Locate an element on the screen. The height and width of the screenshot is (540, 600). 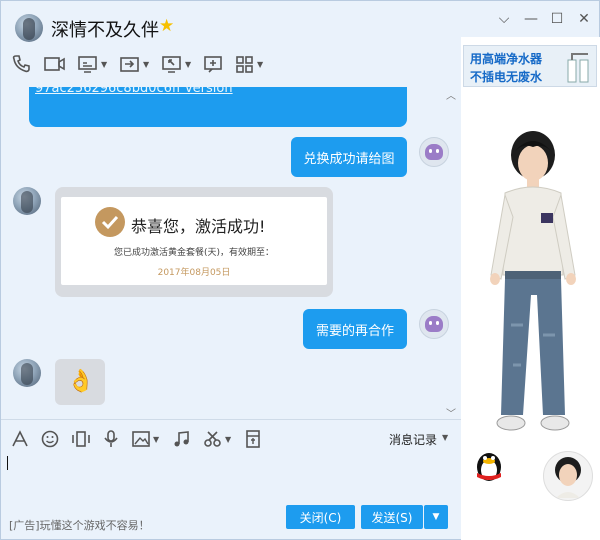
close-window-button: ✕ is located at coordinates (584, 19).